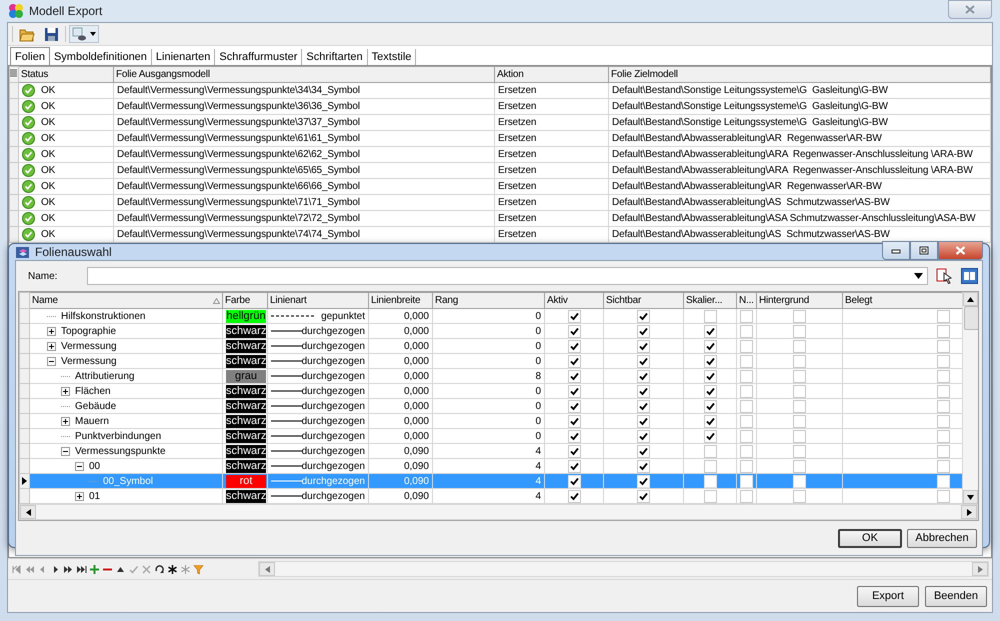  I want to click on book-icon, so click(969, 276).